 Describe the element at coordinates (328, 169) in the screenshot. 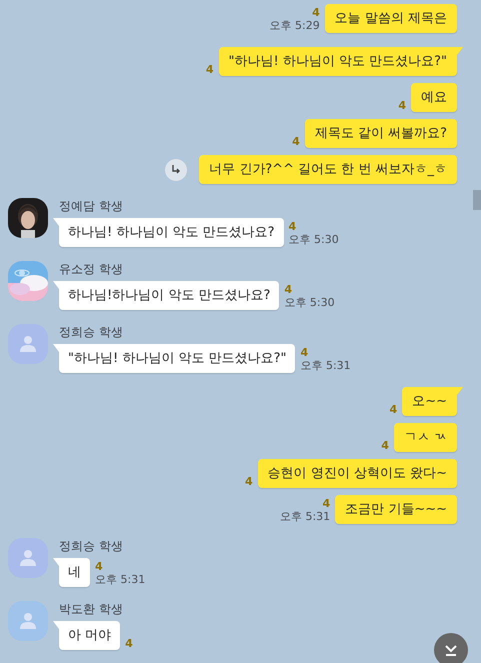

I see `message-bubble: 너무 긴가?^^ 길어도 한 번 써보자ㅎ_ㅎ` at that location.